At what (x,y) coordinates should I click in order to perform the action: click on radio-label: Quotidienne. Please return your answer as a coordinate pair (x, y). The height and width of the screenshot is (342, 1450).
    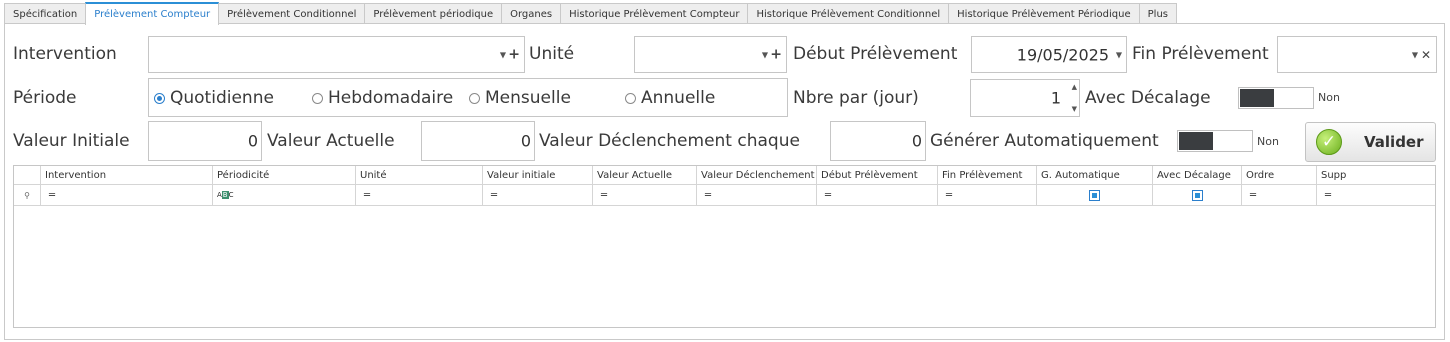
    Looking at the image, I should click on (222, 98).